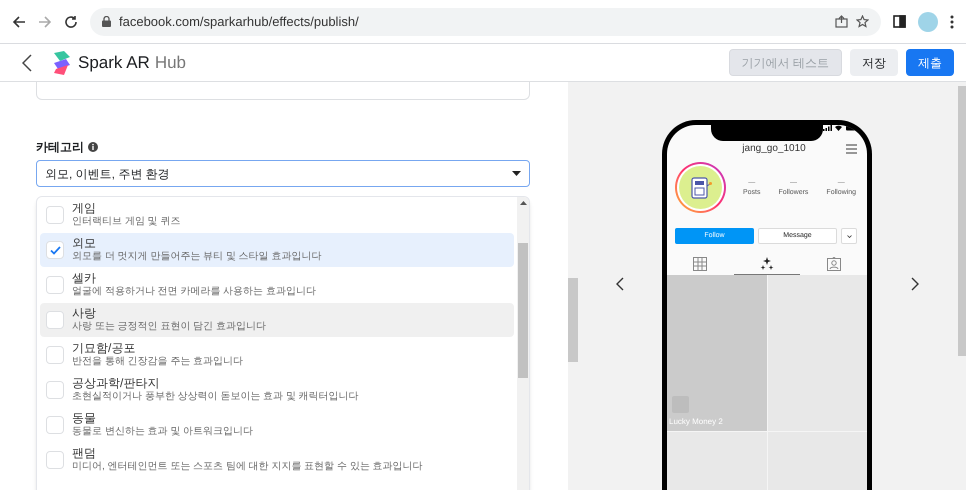 Image resolution: width=966 pixels, height=490 pixels. Describe the element at coordinates (862, 21) in the screenshot. I see `star-icon` at that location.